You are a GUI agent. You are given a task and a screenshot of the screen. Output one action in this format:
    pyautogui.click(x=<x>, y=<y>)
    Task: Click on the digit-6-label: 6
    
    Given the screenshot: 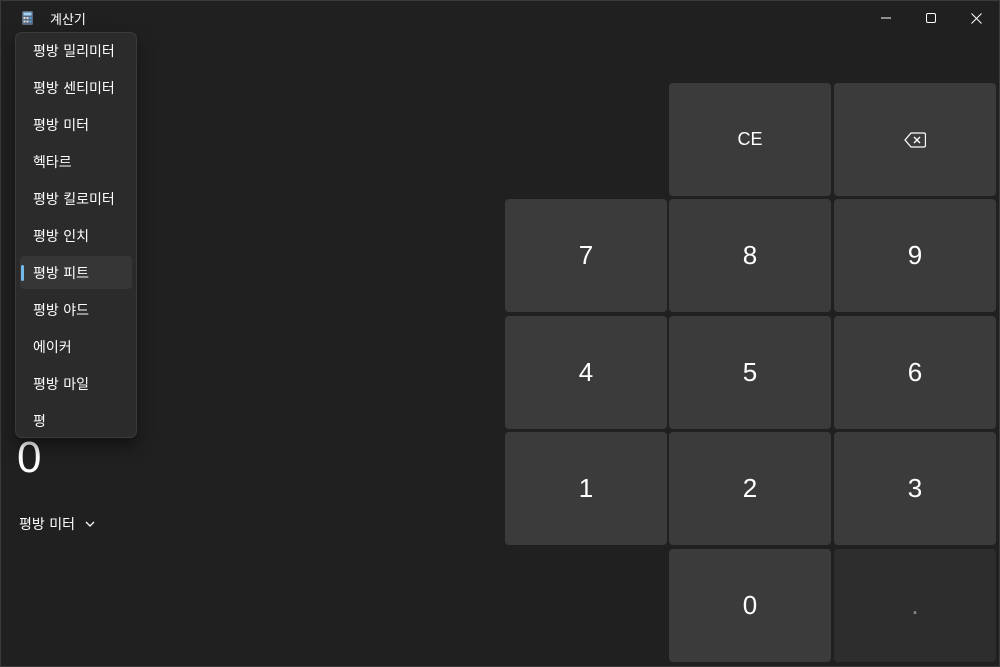 What is the action you would take?
    pyautogui.click(x=915, y=372)
    